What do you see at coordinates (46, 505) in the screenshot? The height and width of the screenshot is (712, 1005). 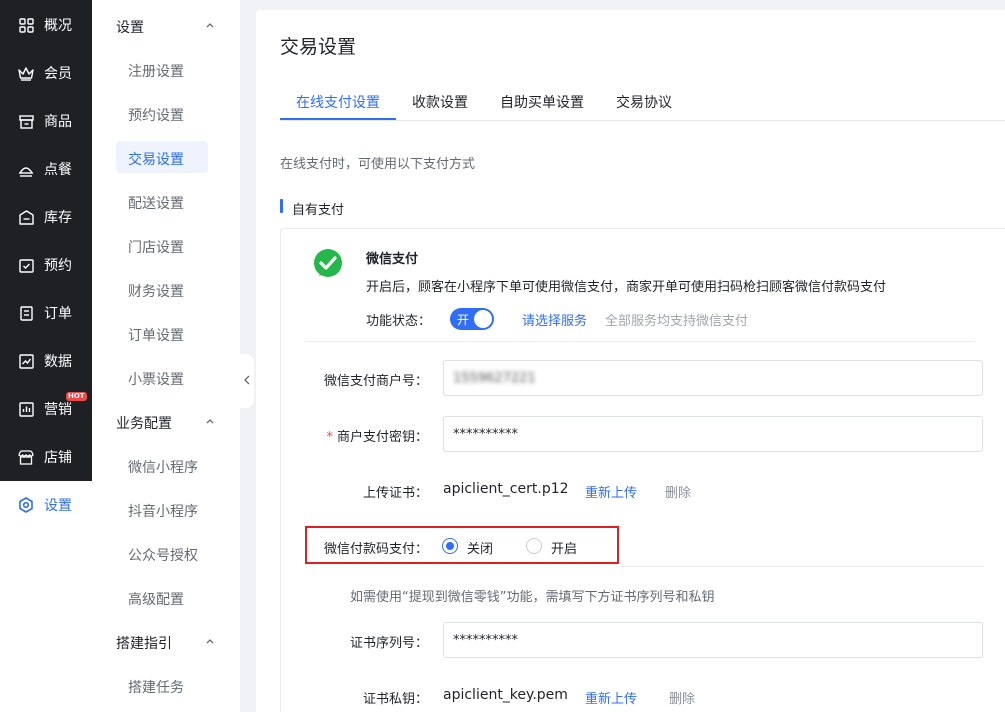 I see `nav-item-settings: 设置` at bounding box center [46, 505].